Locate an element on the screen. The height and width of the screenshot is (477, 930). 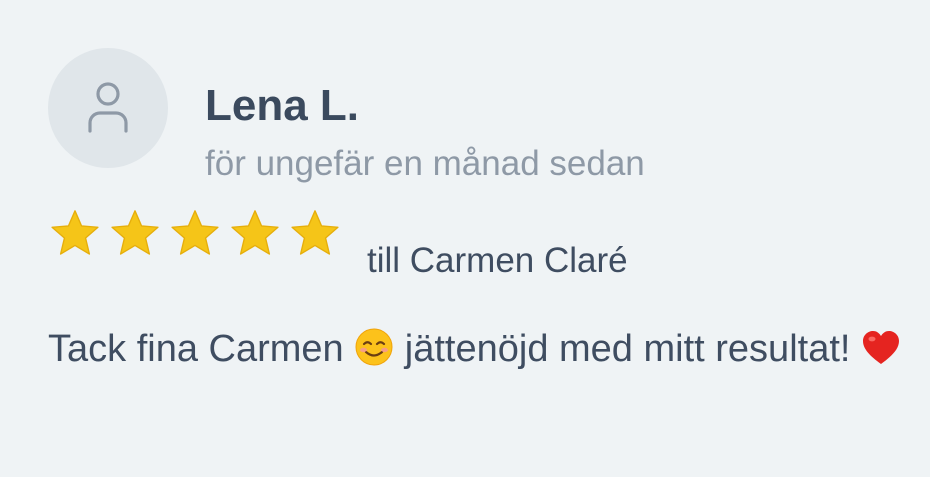
review-recipient: till Carmen Claré is located at coordinates (497, 260).